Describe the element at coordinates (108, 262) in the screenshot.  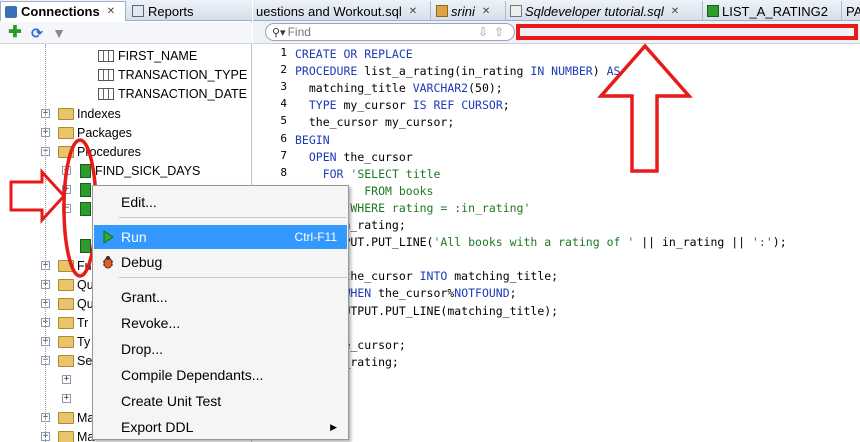
I see `bug-icon` at that location.